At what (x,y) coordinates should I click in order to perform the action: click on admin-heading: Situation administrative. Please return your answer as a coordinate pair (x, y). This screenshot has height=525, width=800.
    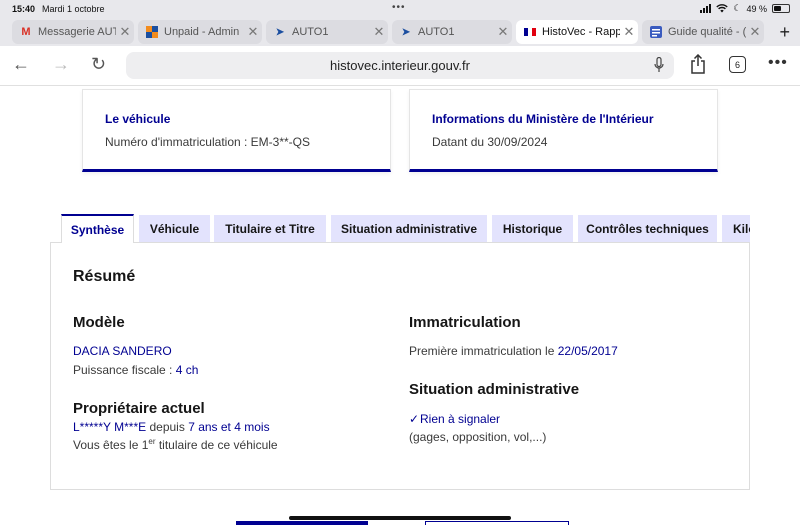
    Looking at the image, I should click on (494, 389).